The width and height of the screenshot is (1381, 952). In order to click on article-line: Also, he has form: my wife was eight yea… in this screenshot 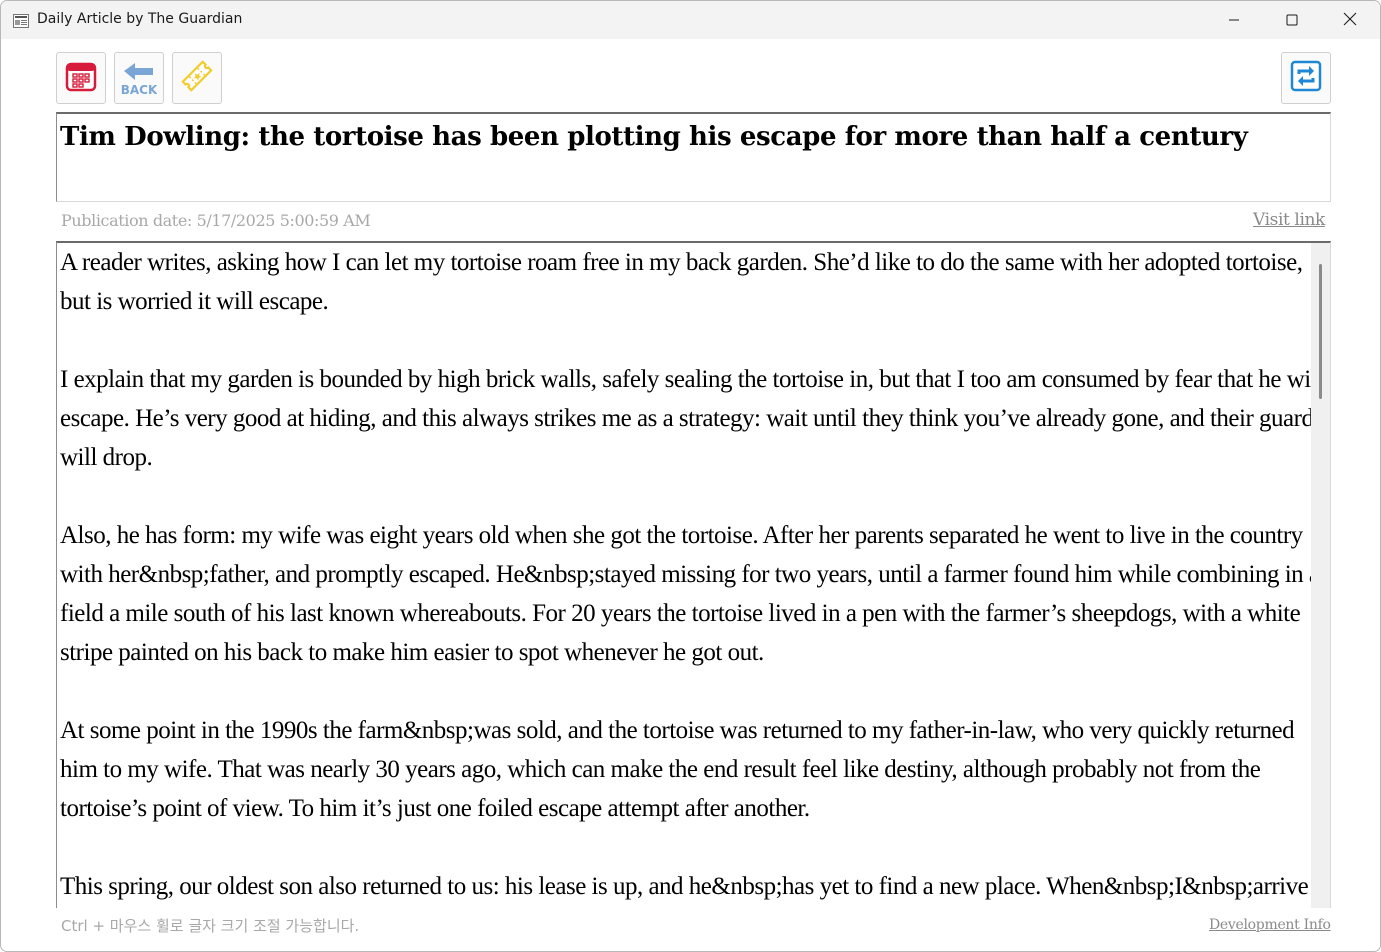, I will do `click(681, 535)`.